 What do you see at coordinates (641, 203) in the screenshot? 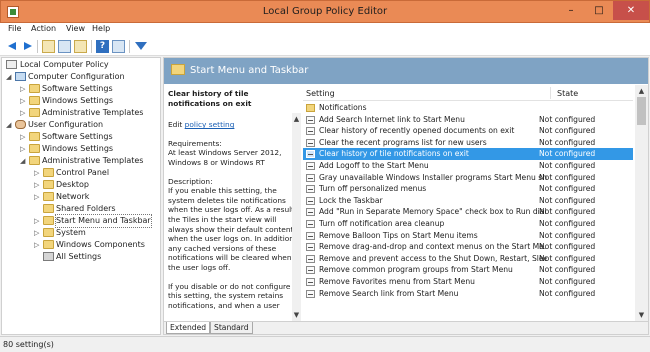
I see `list-scrollbar: ▲ ▼` at bounding box center [641, 203].